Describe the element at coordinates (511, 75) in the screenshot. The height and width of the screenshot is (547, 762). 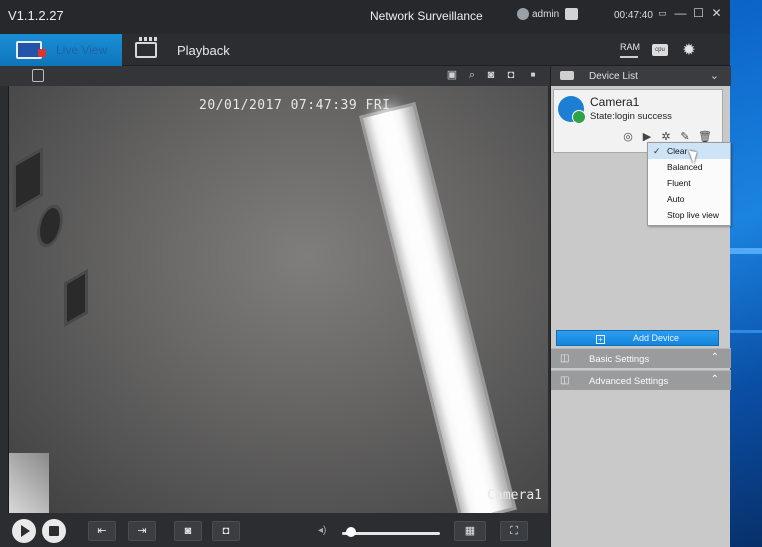
I see `record-icon: ◘` at that location.